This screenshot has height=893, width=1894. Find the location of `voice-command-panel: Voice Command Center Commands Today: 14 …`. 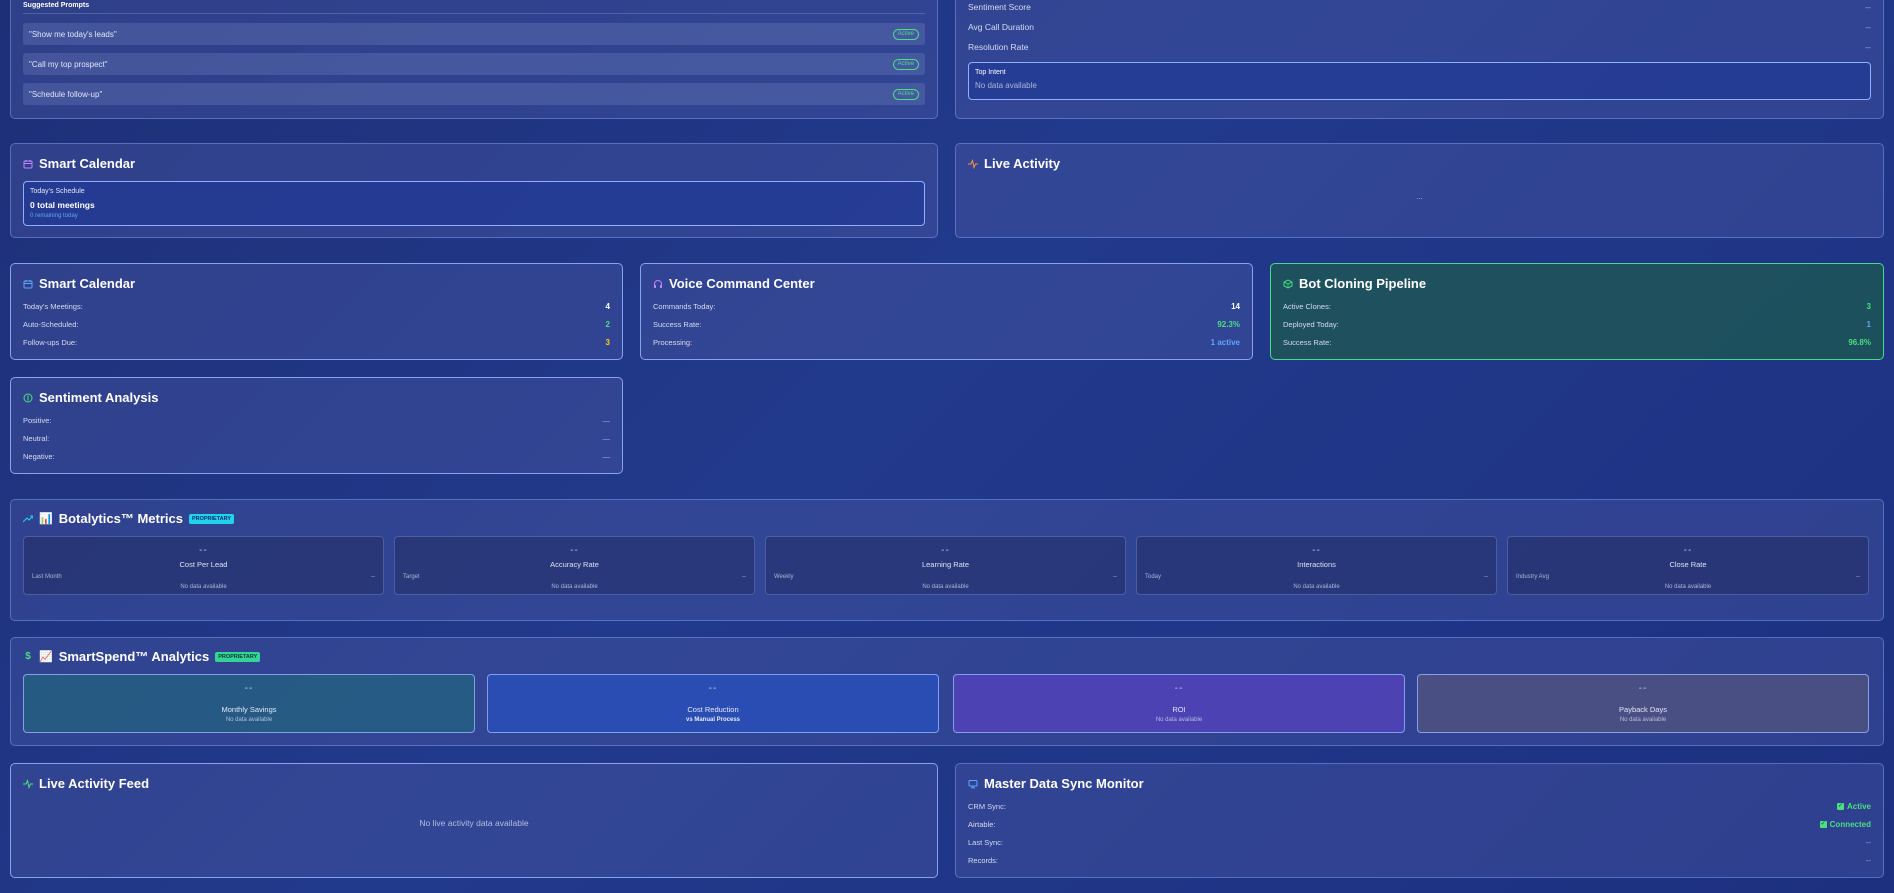

voice-command-panel: Voice Command Center Commands Today: 14 … is located at coordinates (946, 311).